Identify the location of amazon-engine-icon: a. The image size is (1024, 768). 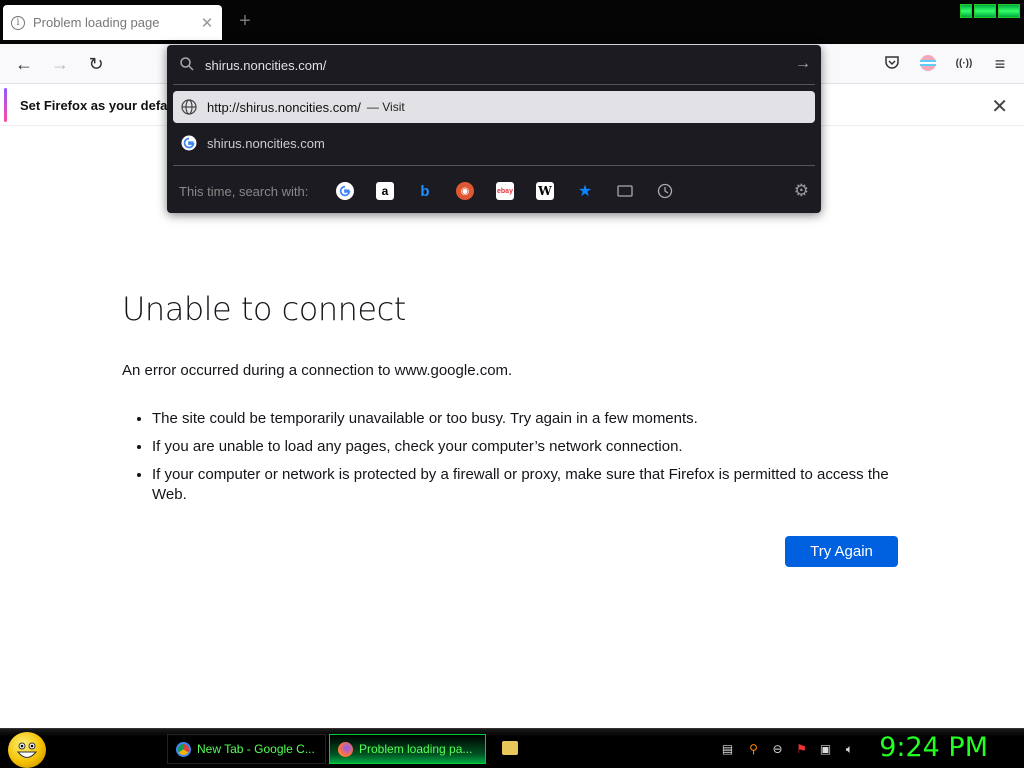
(385, 191).